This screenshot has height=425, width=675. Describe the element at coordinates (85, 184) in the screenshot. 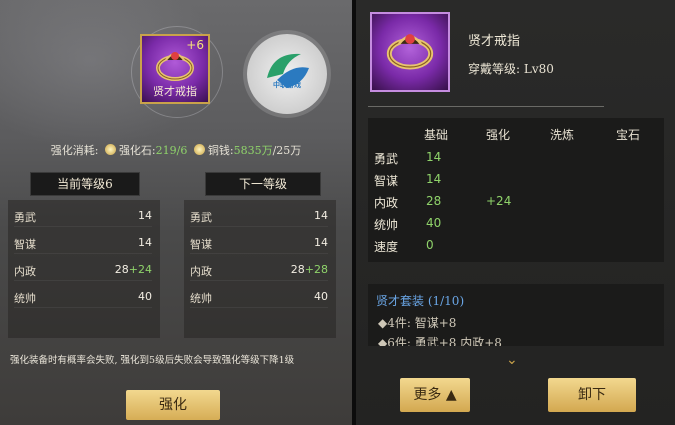

I see `current-level-tab: 当前等级6` at that location.